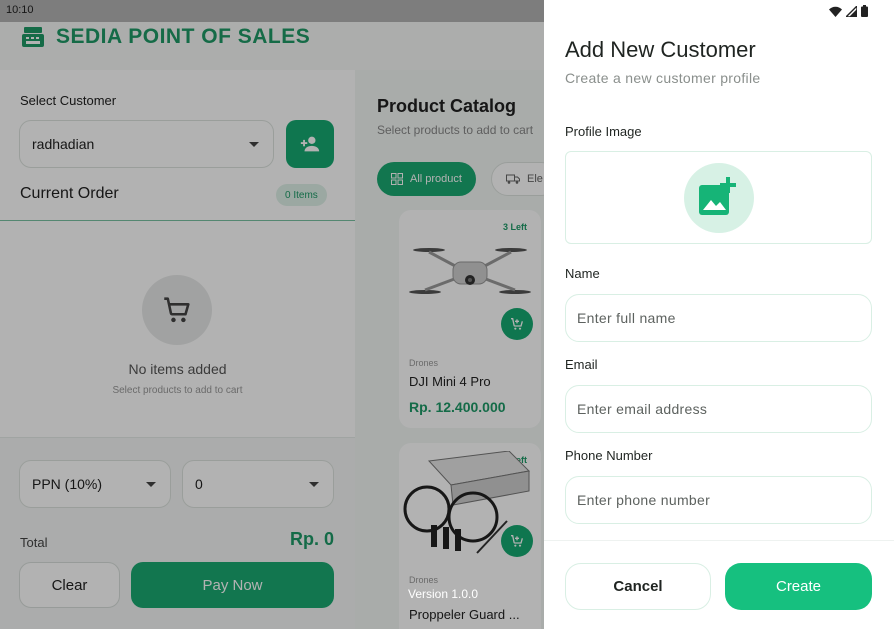 Image resolution: width=894 pixels, height=629 pixels. Describe the element at coordinates (864, 11) in the screenshot. I see `battery-icon` at that location.